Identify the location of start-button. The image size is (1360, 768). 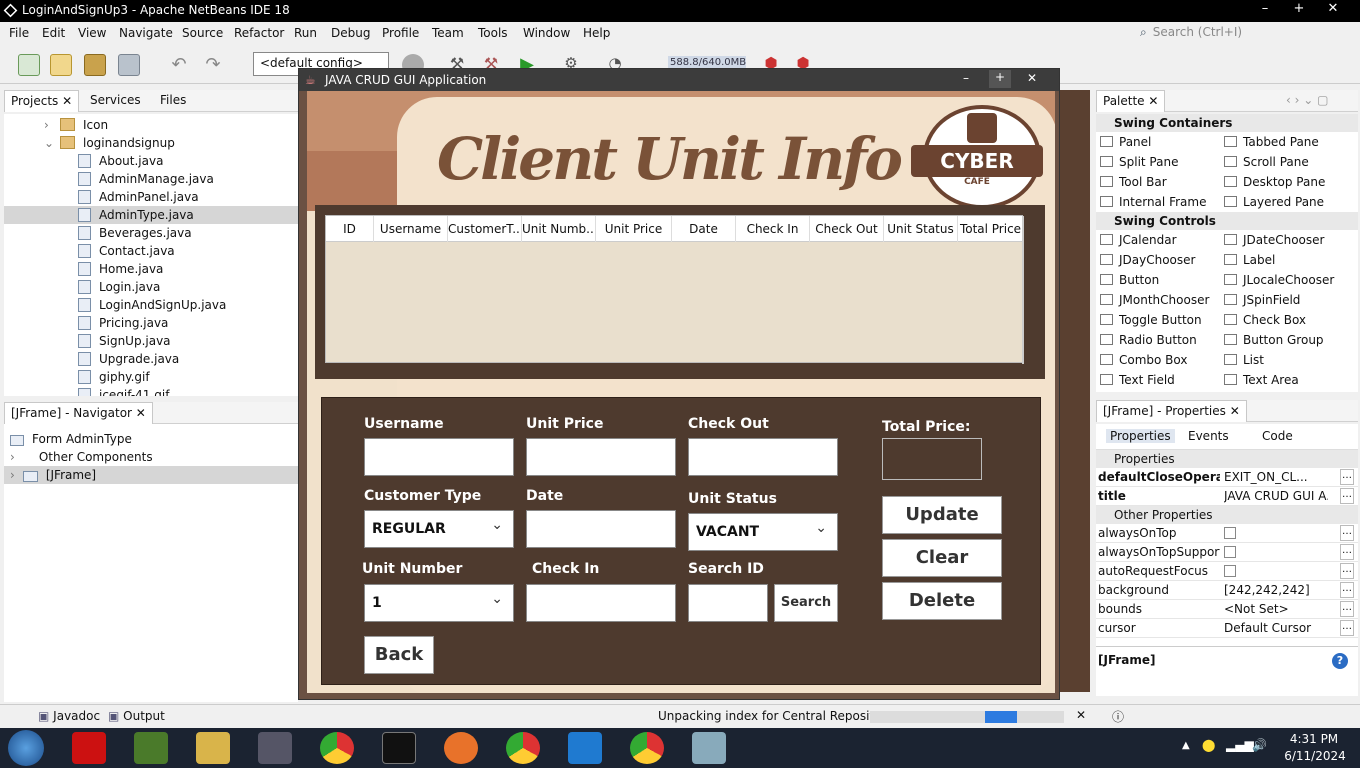
(26, 748).